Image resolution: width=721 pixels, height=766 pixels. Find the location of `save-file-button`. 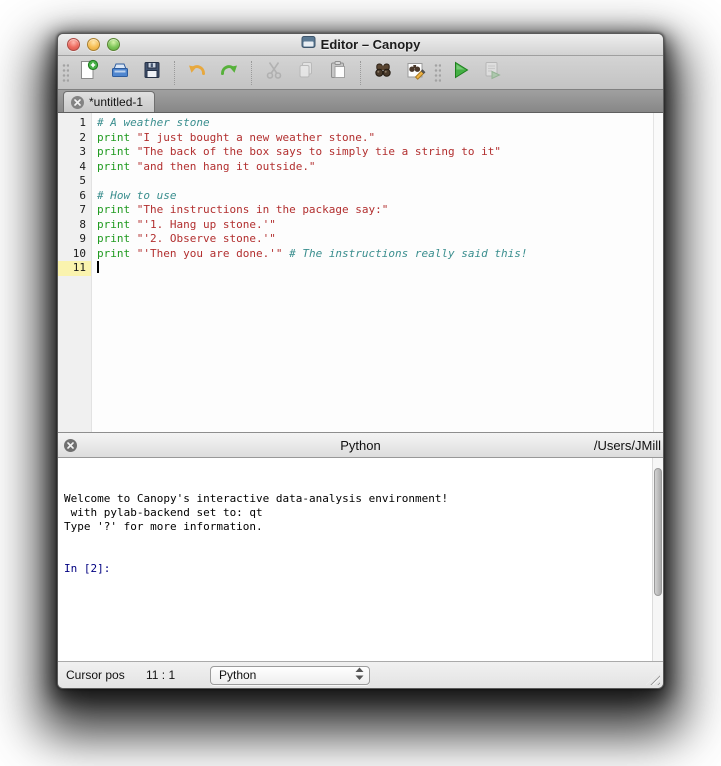

save-file-button is located at coordinates (152, 73).